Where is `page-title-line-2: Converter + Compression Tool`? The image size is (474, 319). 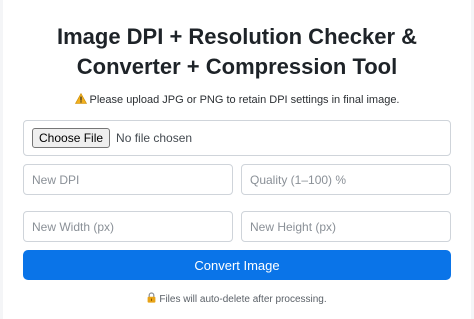 page-title-line-2: Converter + Compression Tool is located at coordinates (237, 66).